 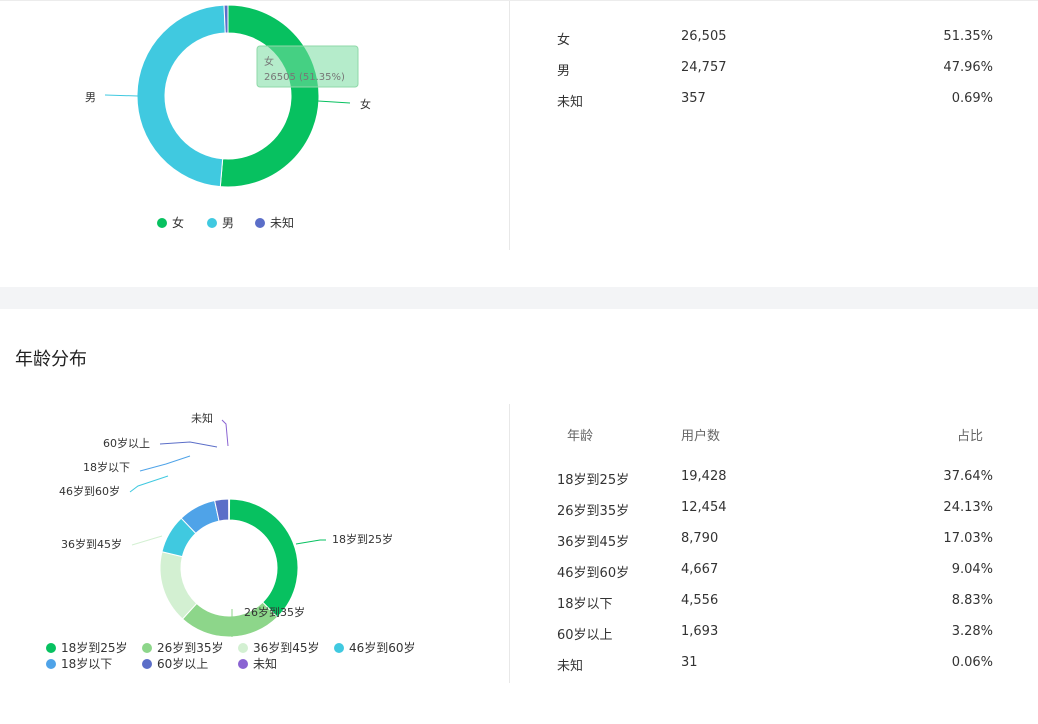 What do you see at coordinates (91, 544) in the screenshot?
I see `slice-label: 36岁到45岁` at bounding box center [91, 544].